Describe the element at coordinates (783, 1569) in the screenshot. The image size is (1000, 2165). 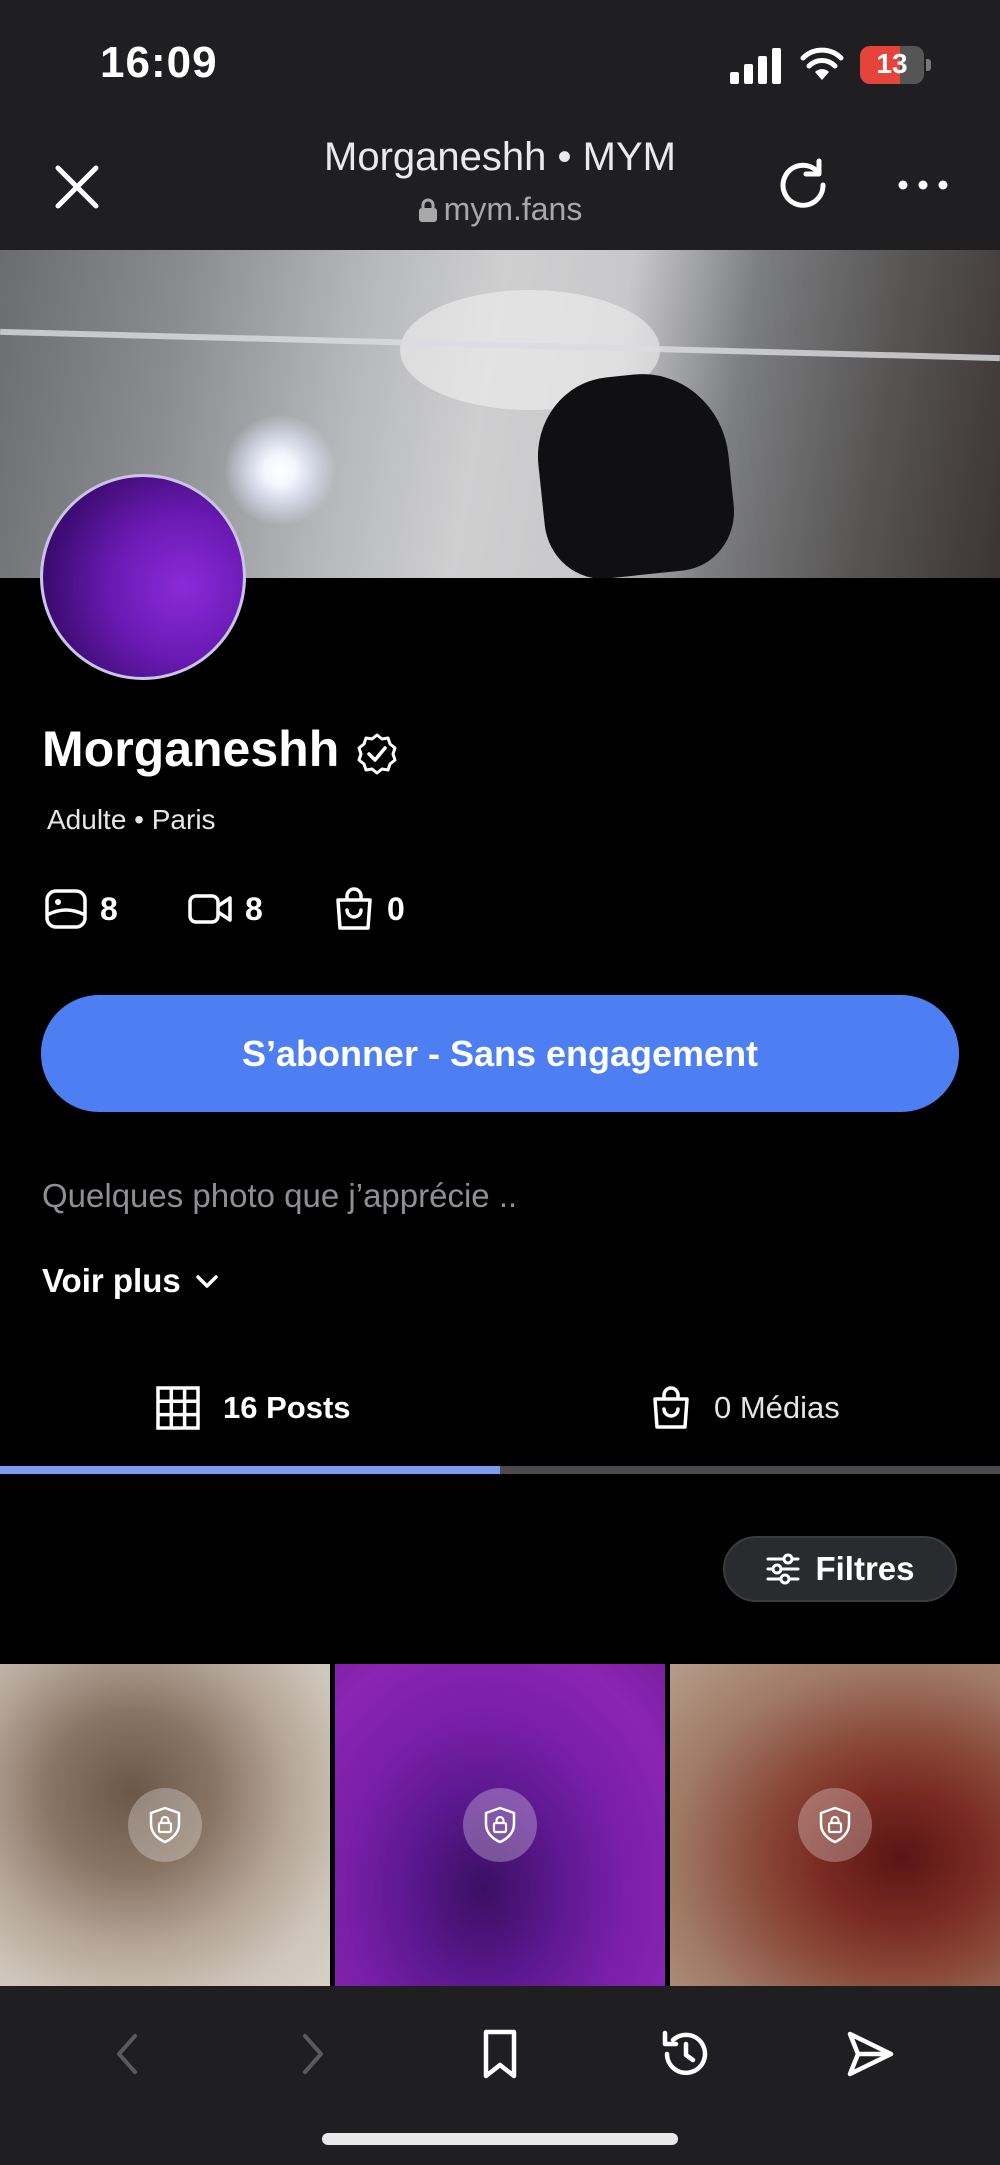
I see `sliders-icon` at that location.